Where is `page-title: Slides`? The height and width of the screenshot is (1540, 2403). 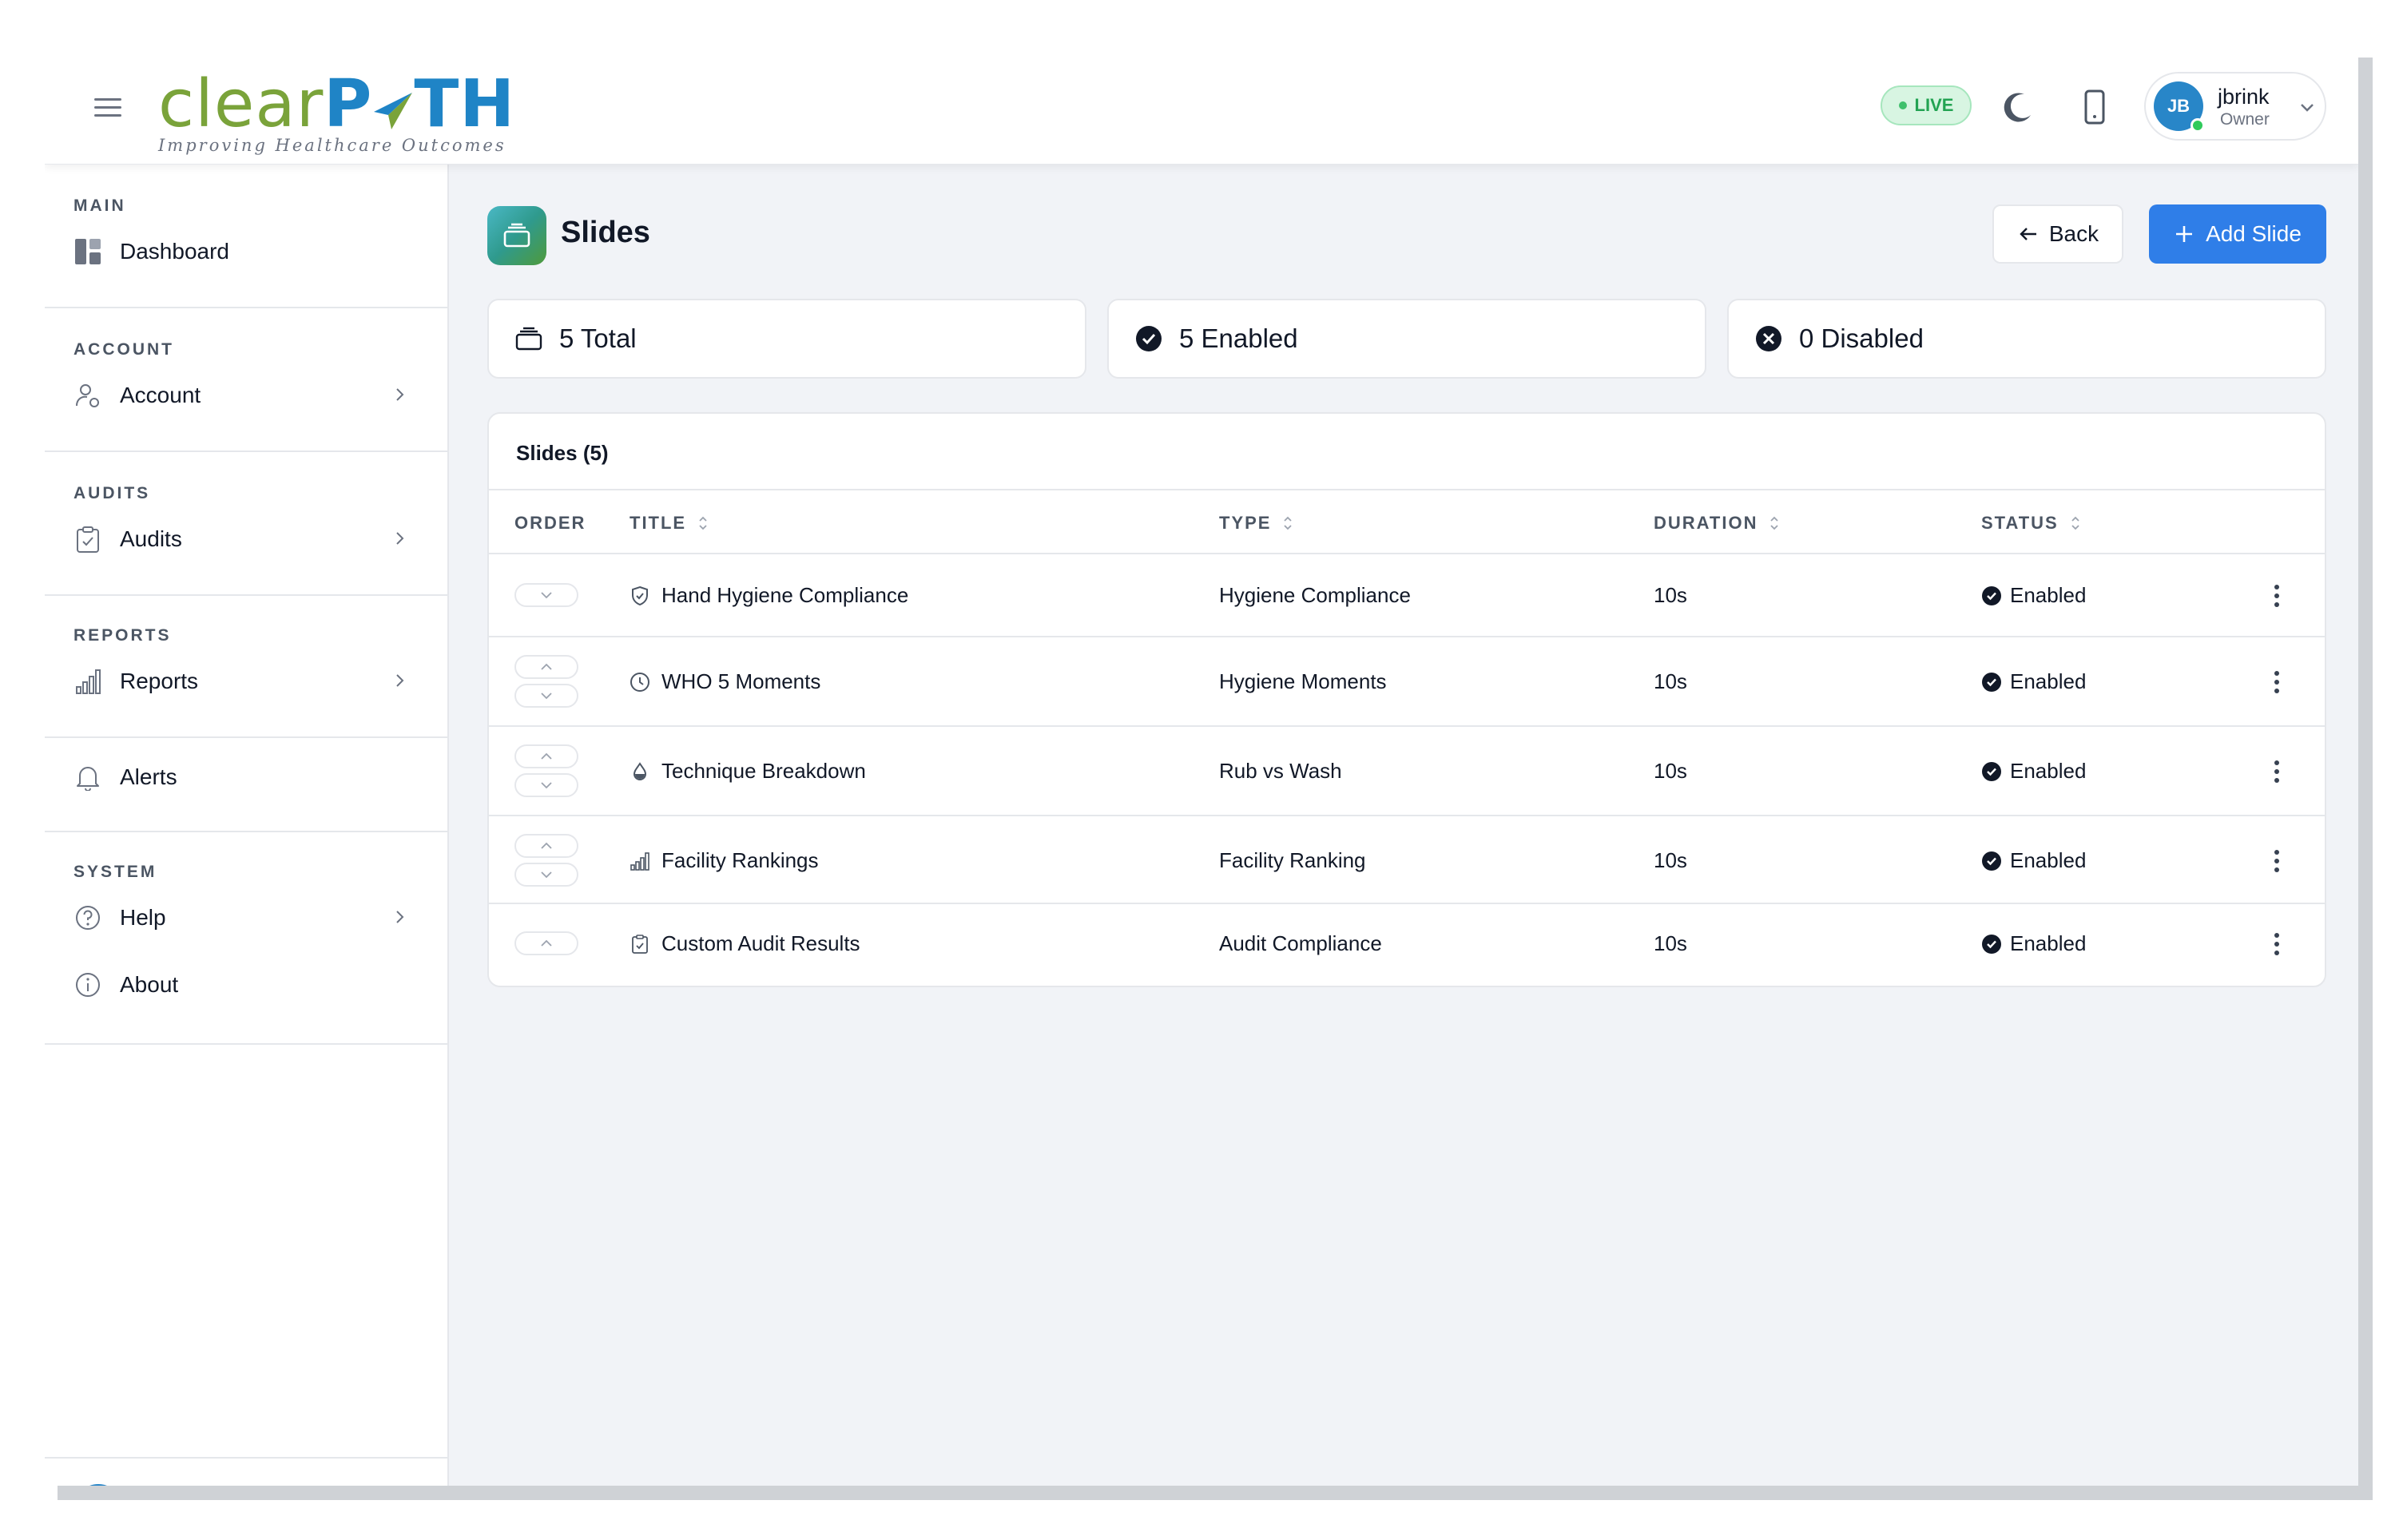
page-title: Slides is located at coordinates (605, 233).